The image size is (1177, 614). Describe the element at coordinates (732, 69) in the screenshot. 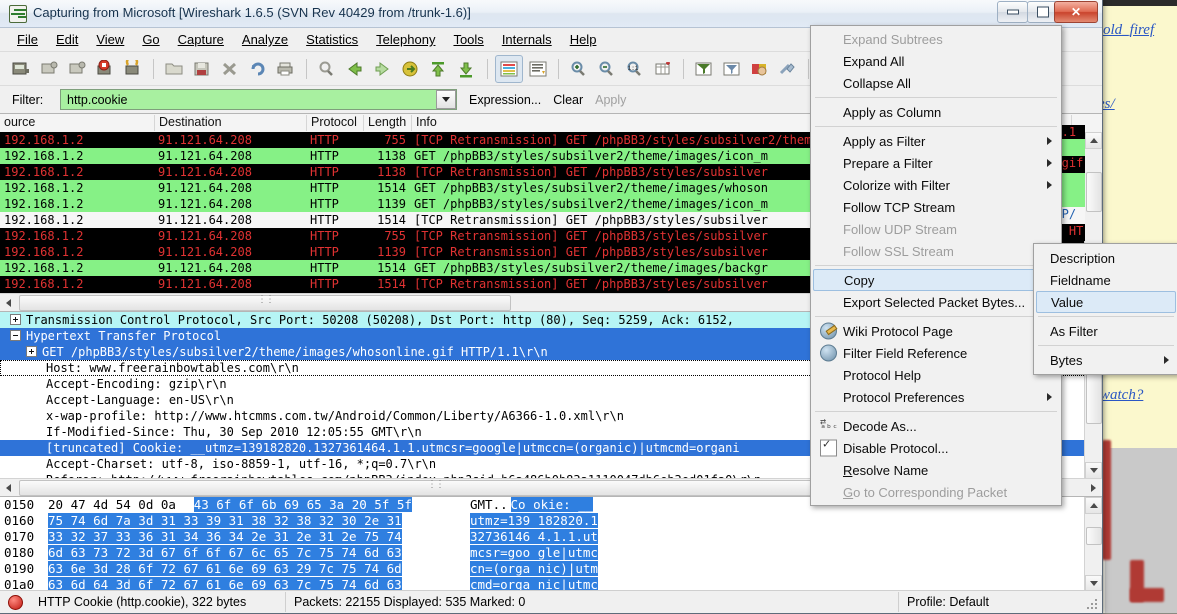

I see `coloring-rules-icon` at that location.